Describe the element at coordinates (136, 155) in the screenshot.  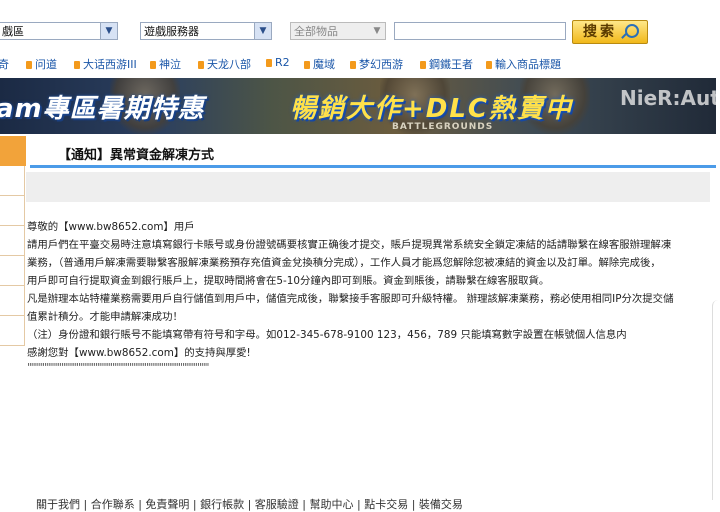
I see `page-title: 【通知】異常資金解凍方式` at that location.